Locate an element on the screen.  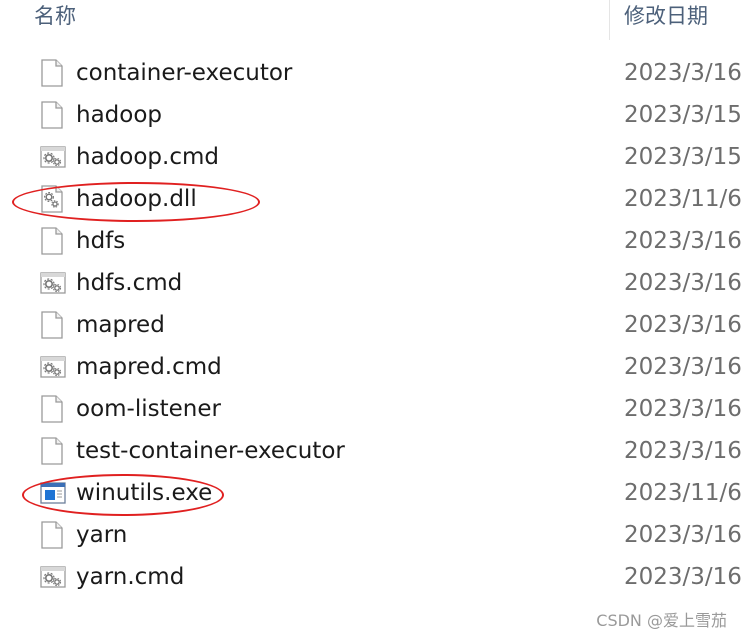
file-row: container-executor 2023/3/16 is located at coordinates (370, 73).